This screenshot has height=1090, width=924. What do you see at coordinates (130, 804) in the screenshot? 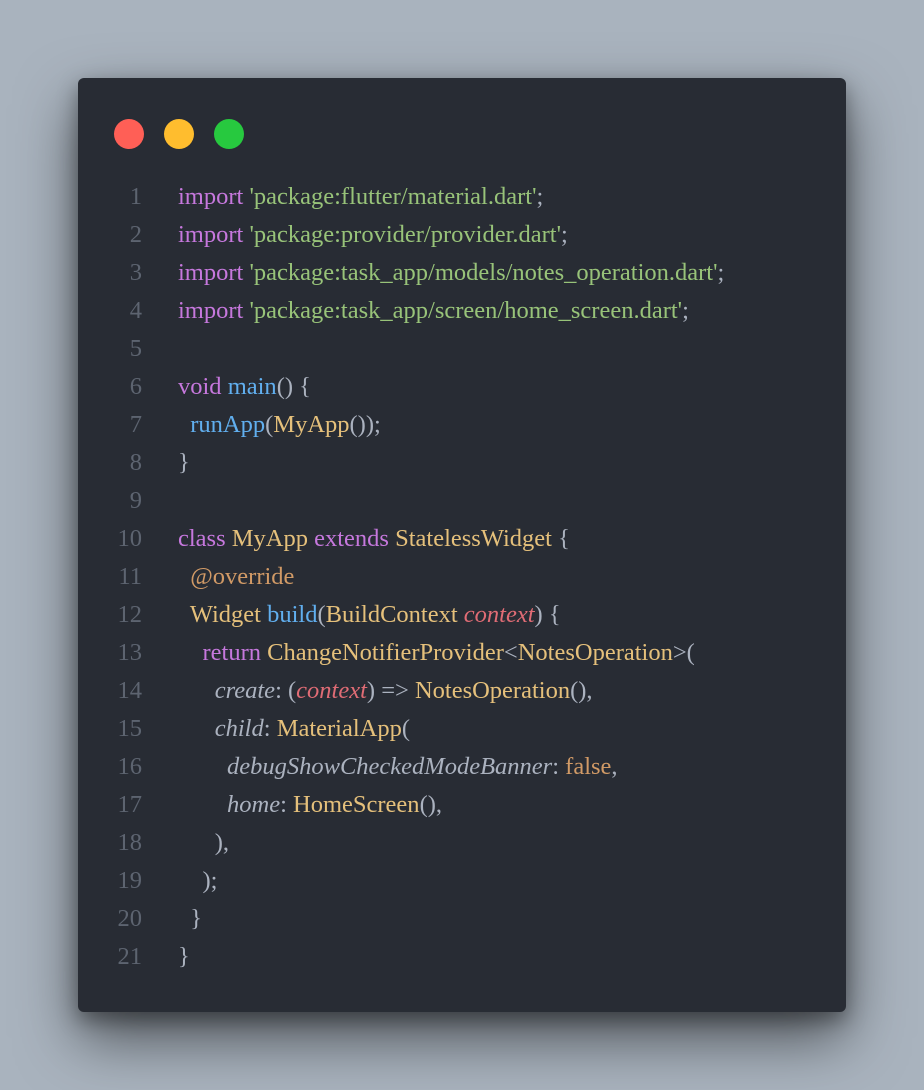
I see `line-number: 17` at bounding box center [130, 804].